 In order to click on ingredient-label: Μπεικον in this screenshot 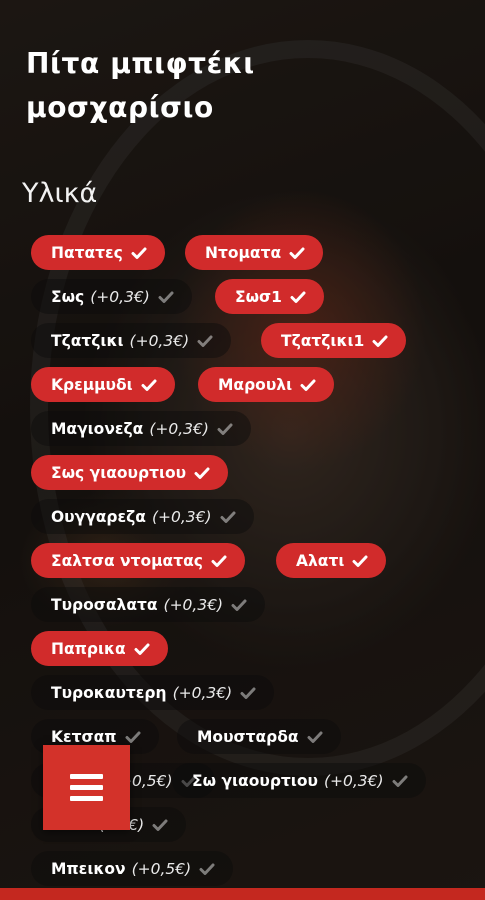, I will do `click(88, 868)`.